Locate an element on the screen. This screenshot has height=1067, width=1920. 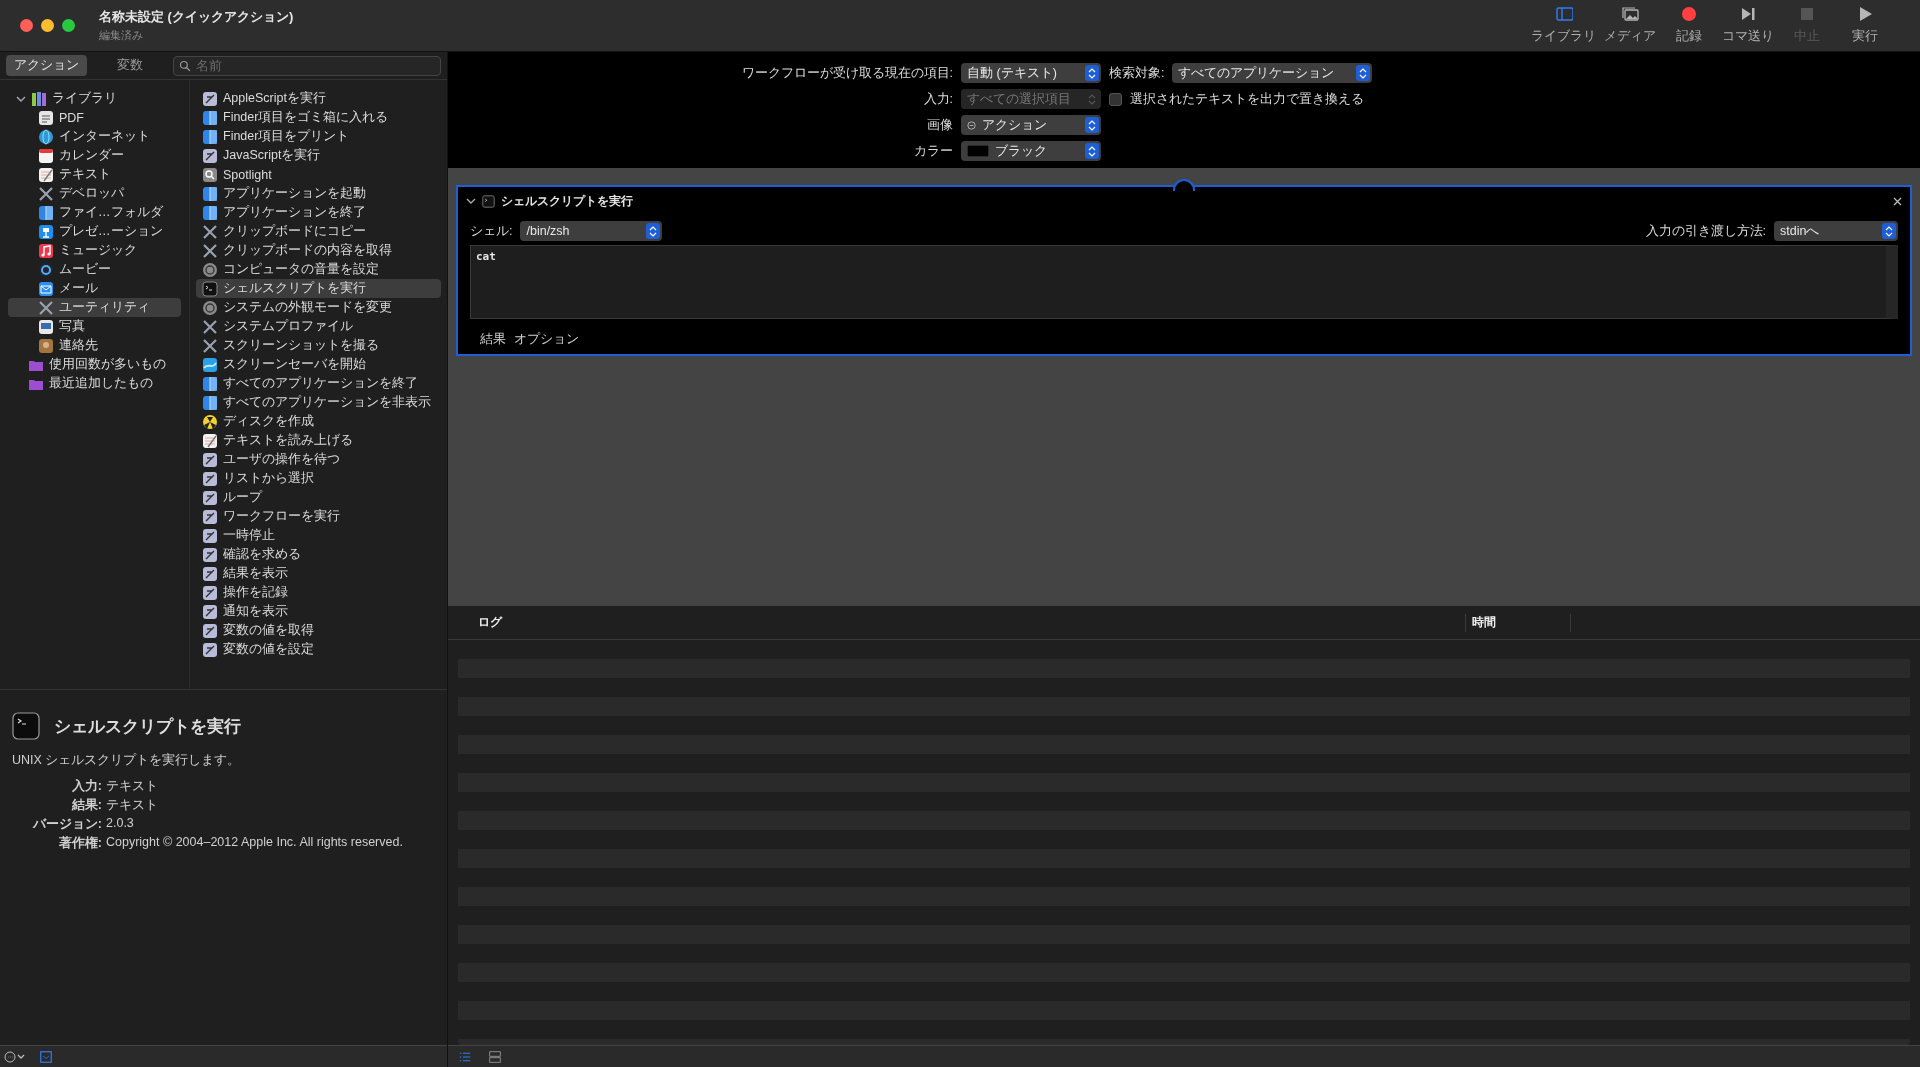
library-item: テキスト is located at coordinates (94, 174).